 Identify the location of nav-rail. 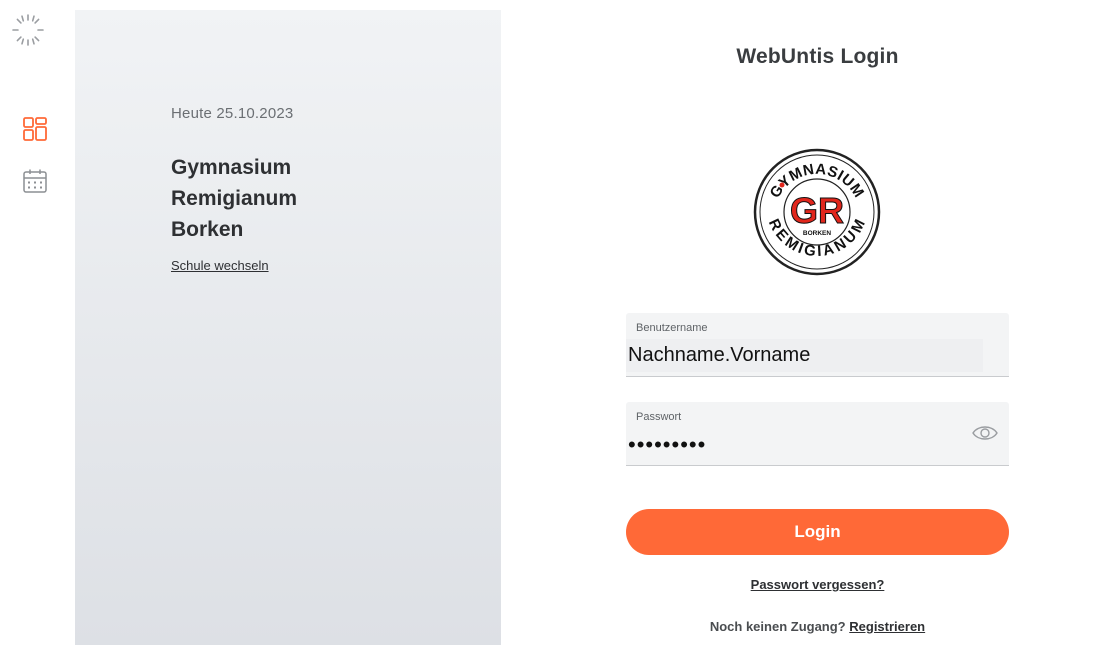
(37, 322).